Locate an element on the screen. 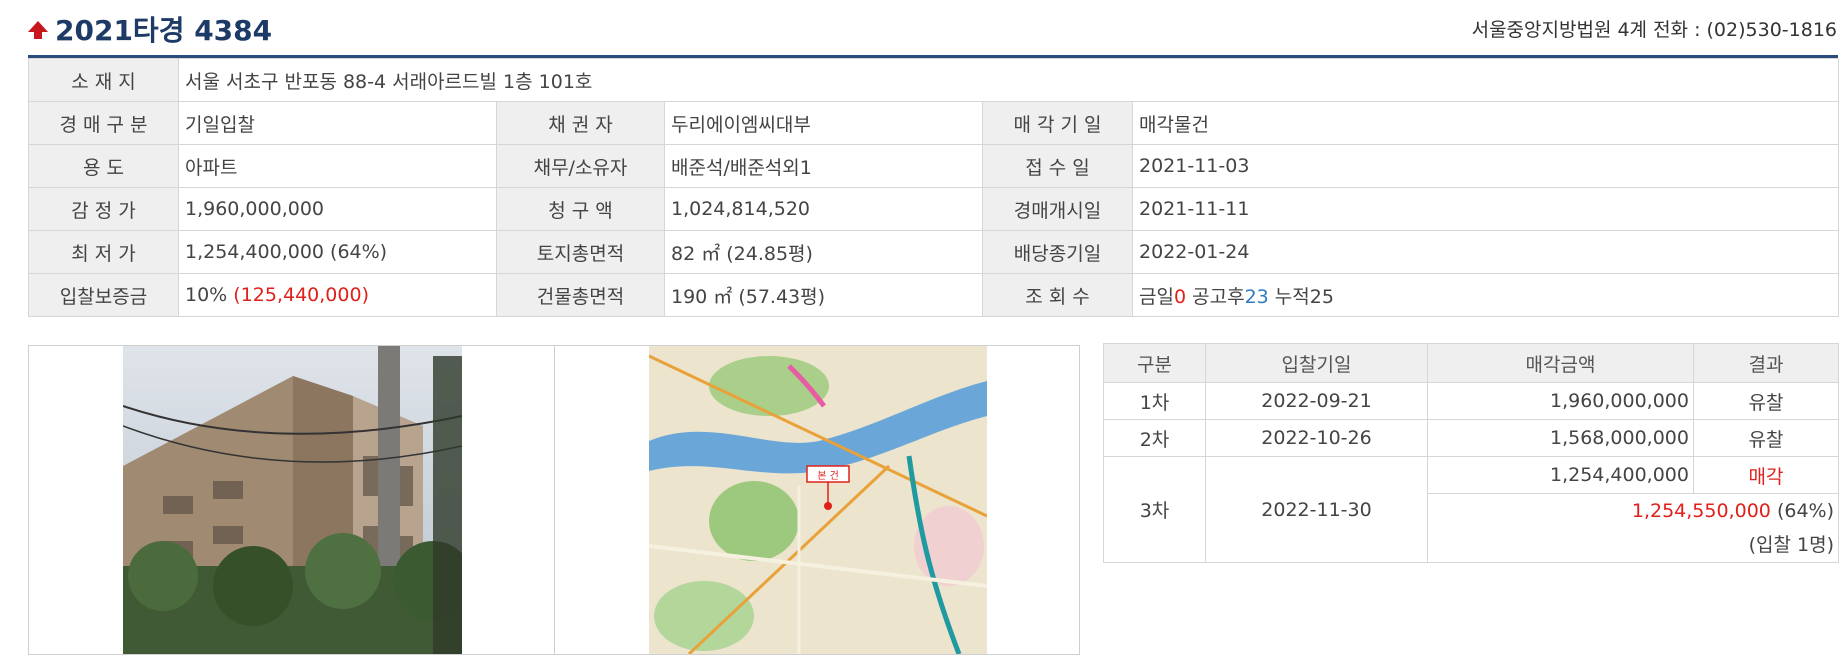  deposit-value: 10% (125,440,000) is located at coordinates (337, 295).